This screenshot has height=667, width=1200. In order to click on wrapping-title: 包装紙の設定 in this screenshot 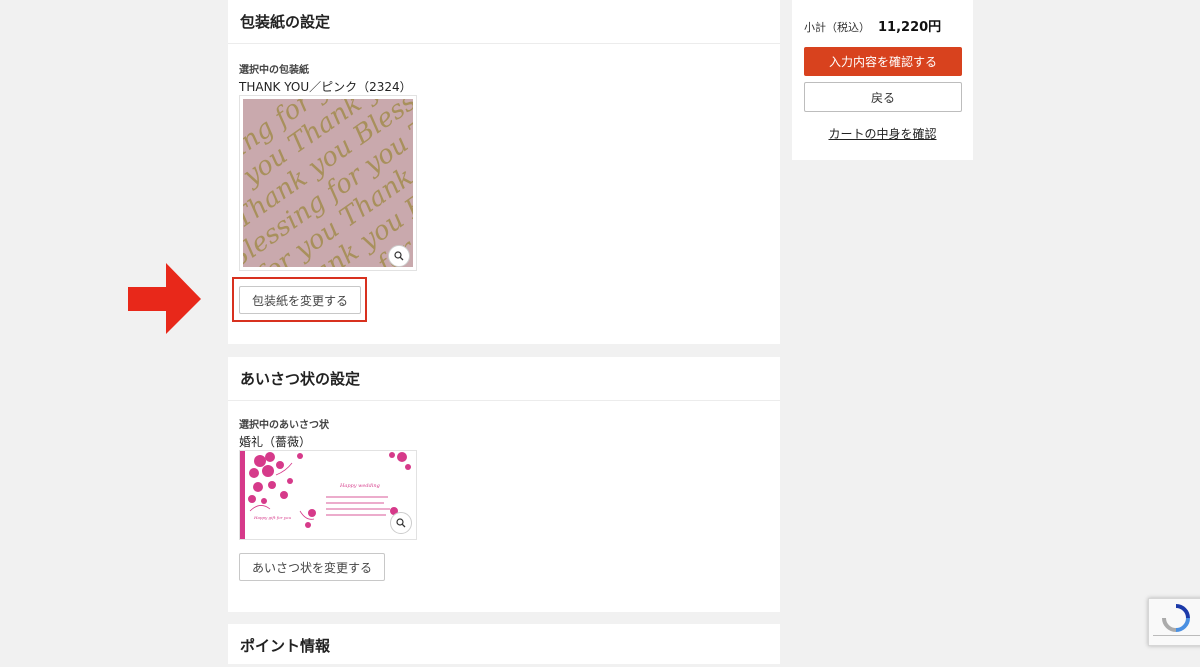, I will do `click(504, 22)`.